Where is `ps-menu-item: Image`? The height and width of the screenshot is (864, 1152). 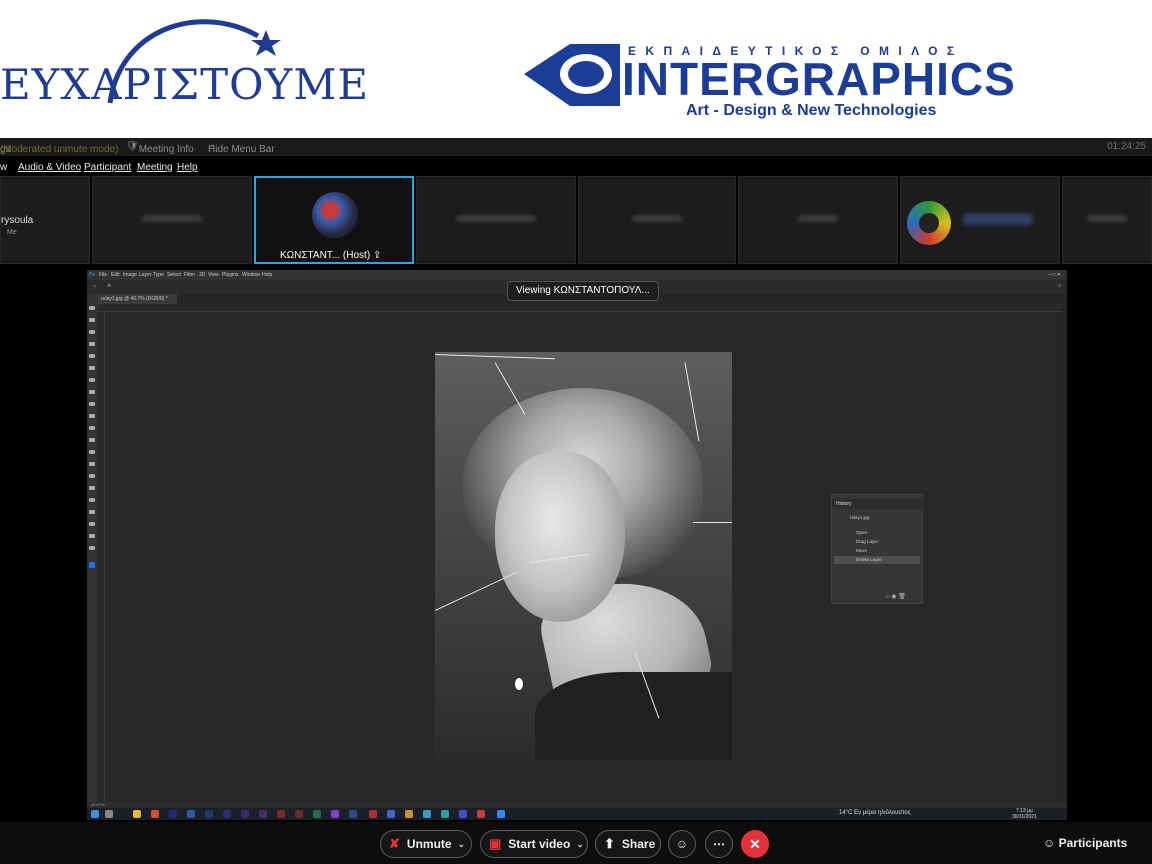 ps-menu-item: Image is located at coordinates (130, 275).